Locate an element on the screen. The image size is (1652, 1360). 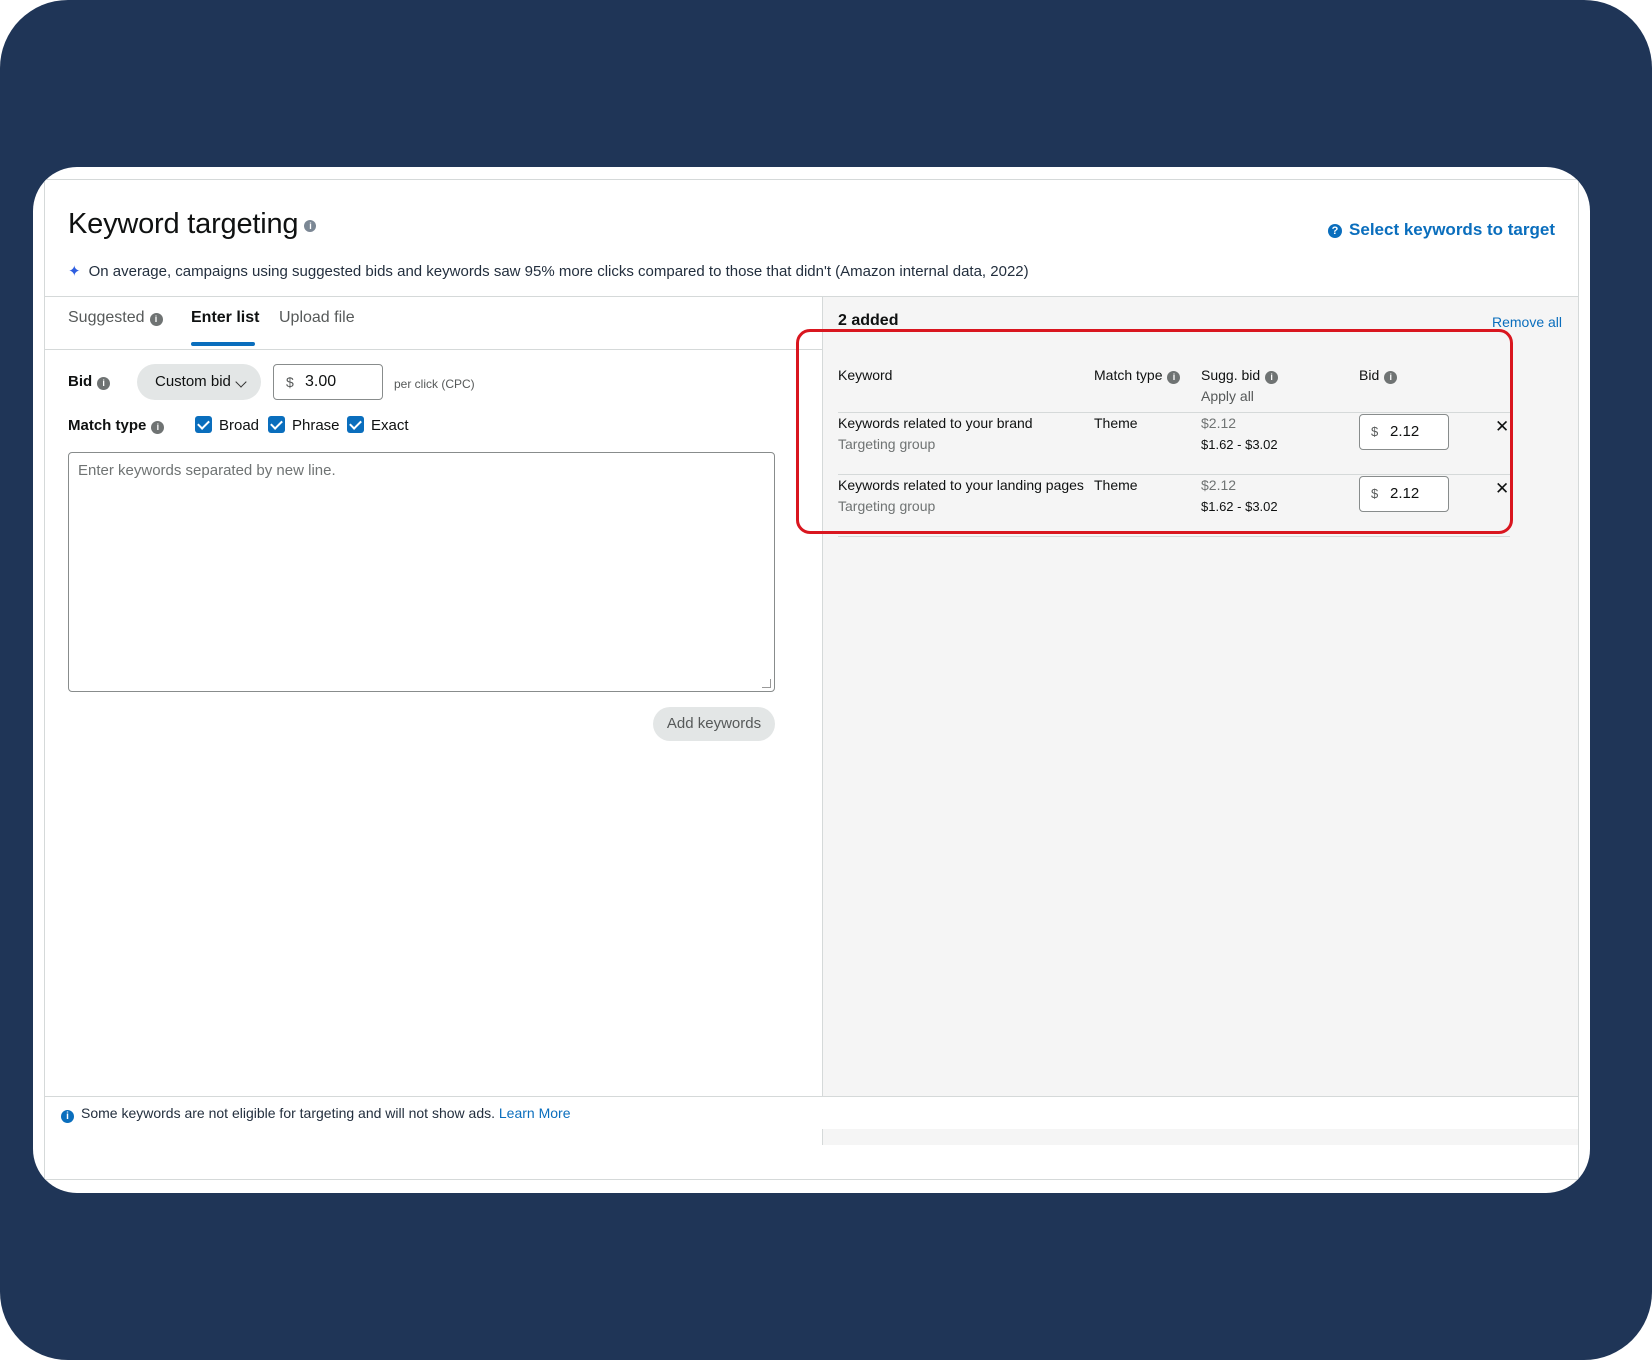
add-keywords-button: Add keywords is located at coordinates (714, 724).